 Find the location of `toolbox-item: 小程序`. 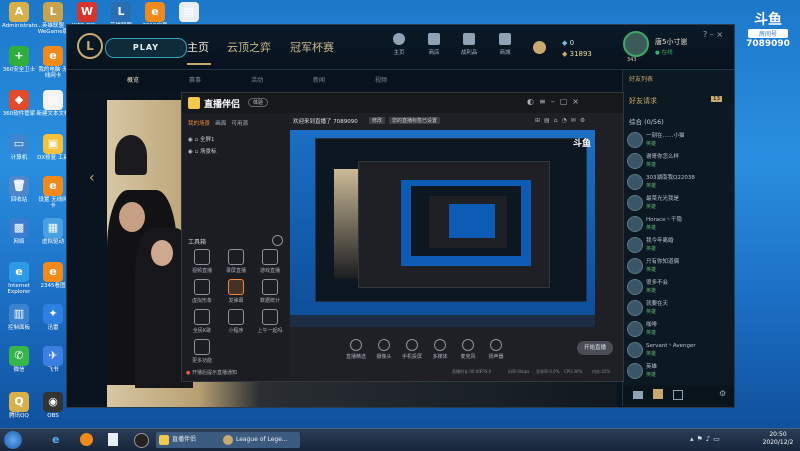

toolbox-item: 小程序 is located at coordinates (236, 321).